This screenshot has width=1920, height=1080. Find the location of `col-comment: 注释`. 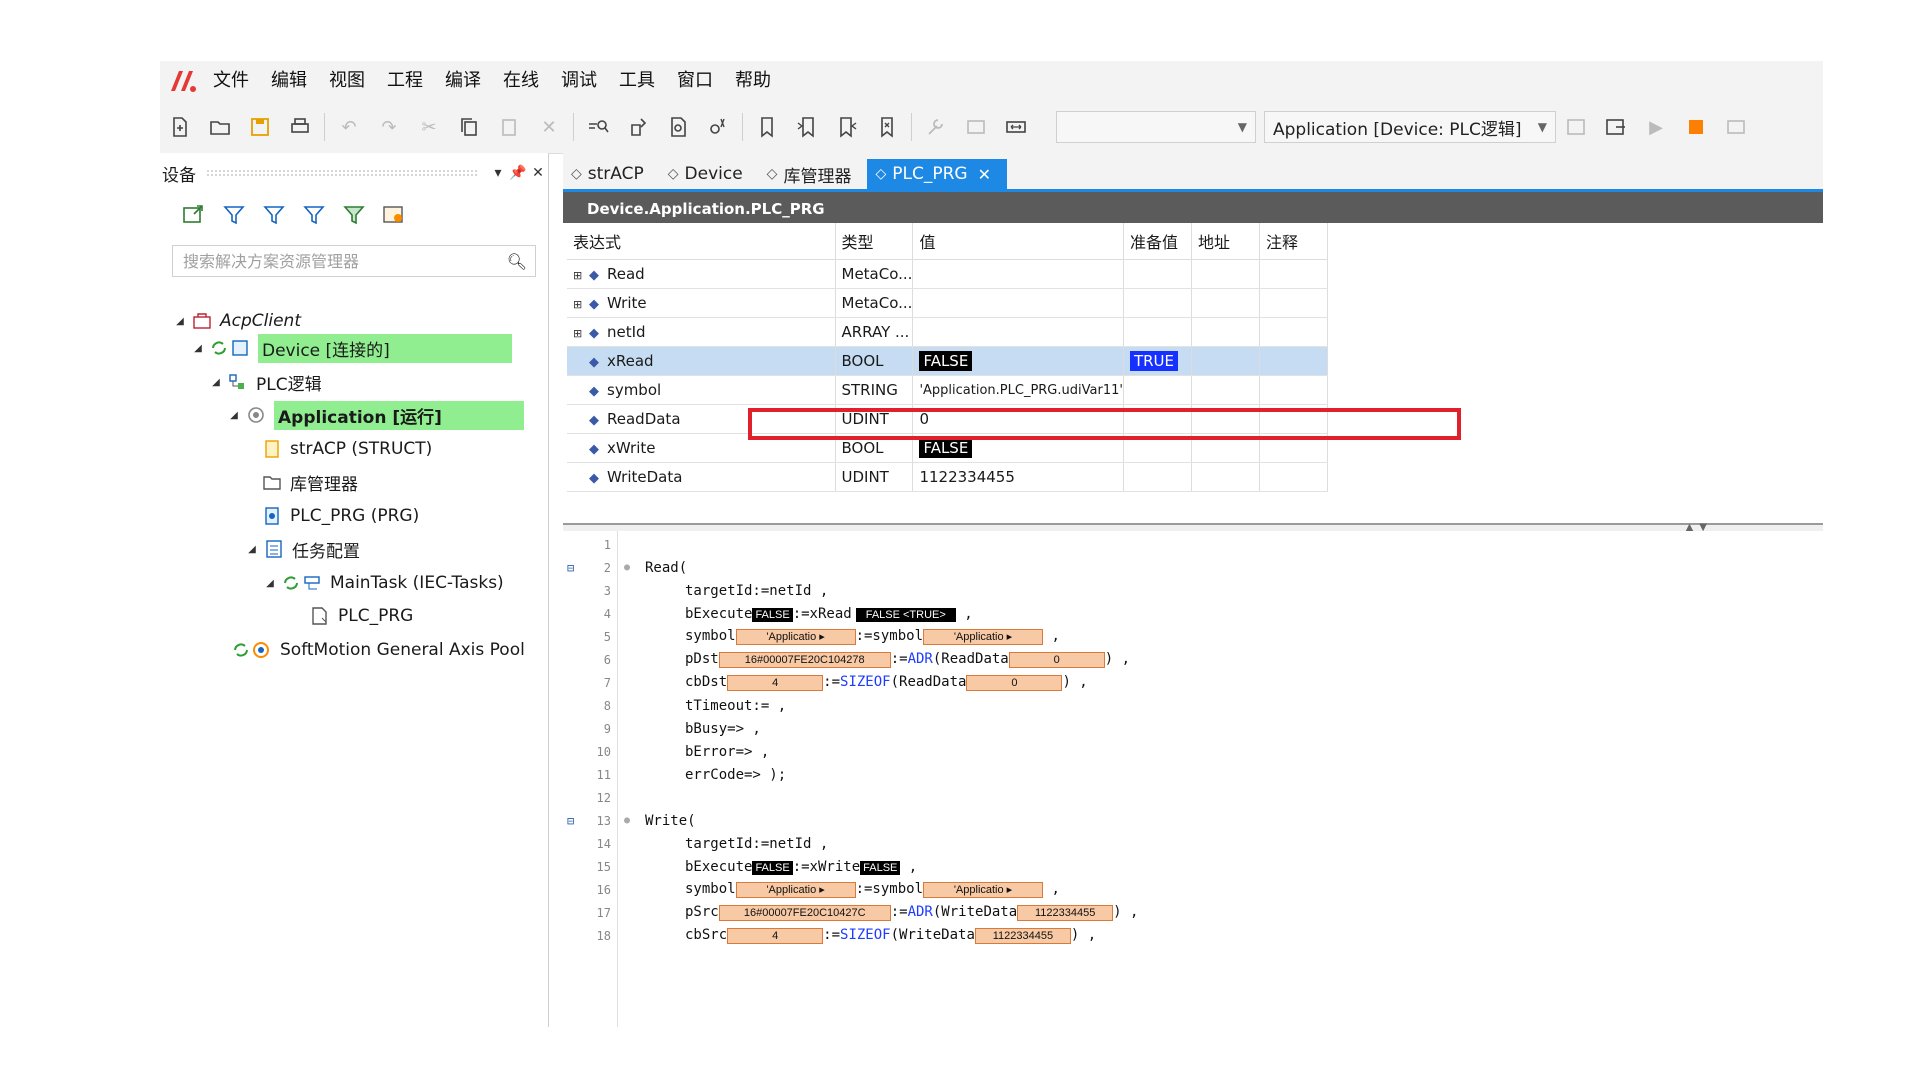

col-comment: 注释 is located at coordinates (1293, 241).